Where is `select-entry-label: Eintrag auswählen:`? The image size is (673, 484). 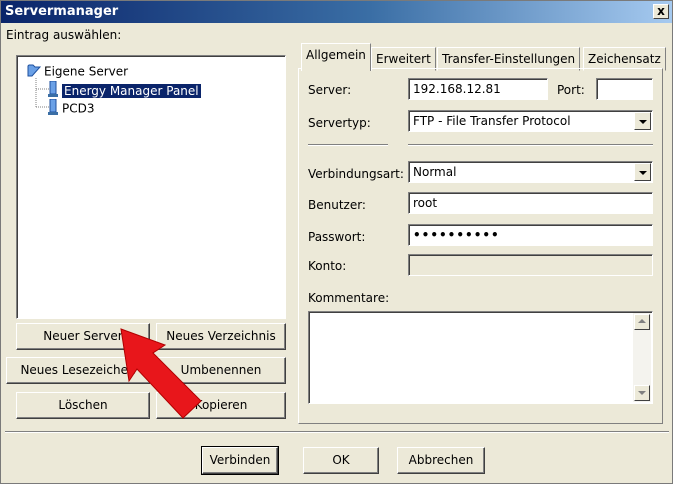
select-entry-label: Eintrag auswählen: is located at coordinates (64, 35).